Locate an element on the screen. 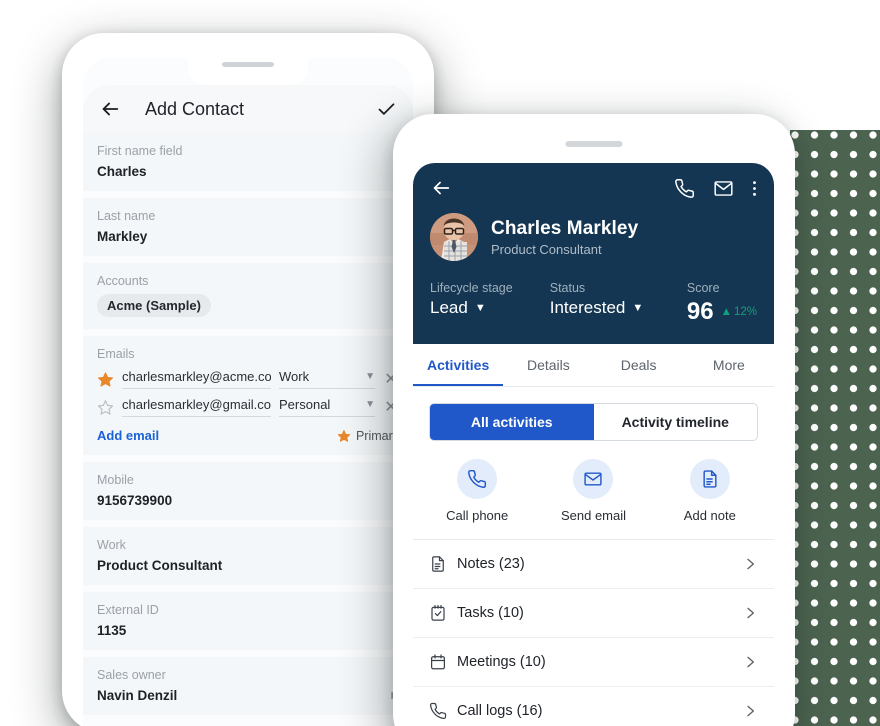 The image size is (880, 726). contact-topbar is located at coordinates (593, 188).